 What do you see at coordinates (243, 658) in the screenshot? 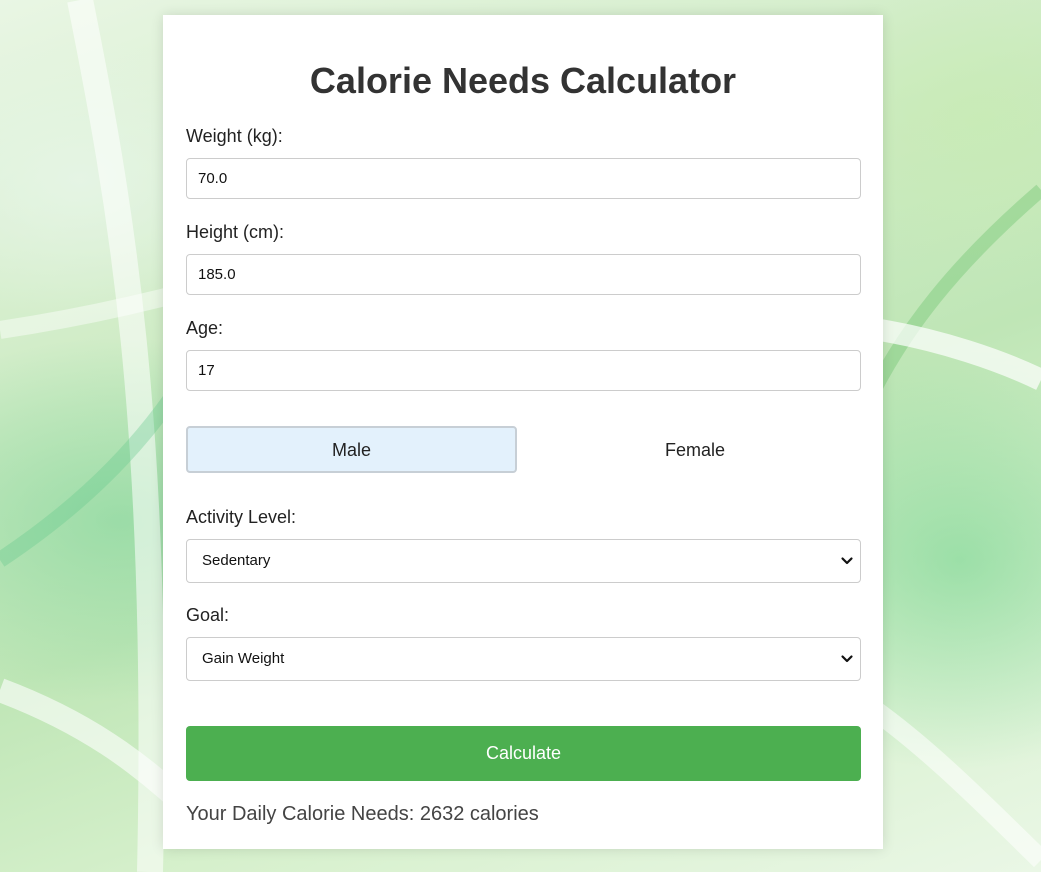
I see `goal-value: Gain Weight` at bounding box center [243, 658].